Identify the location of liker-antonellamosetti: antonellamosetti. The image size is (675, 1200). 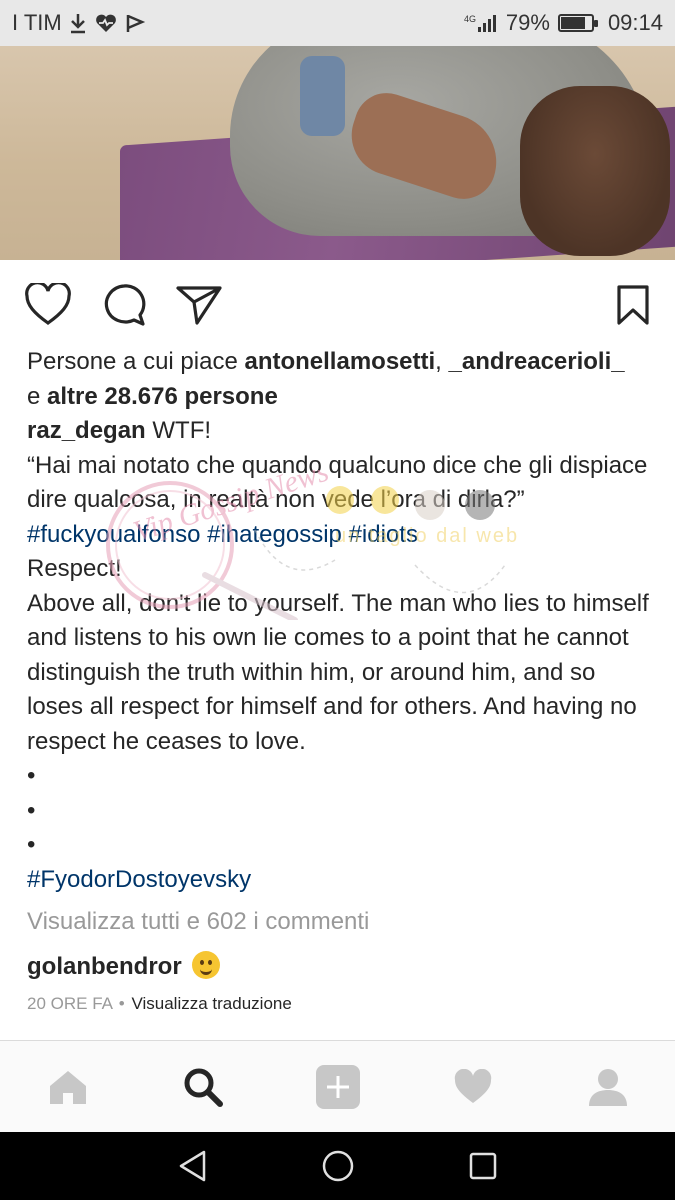
(339, 361).